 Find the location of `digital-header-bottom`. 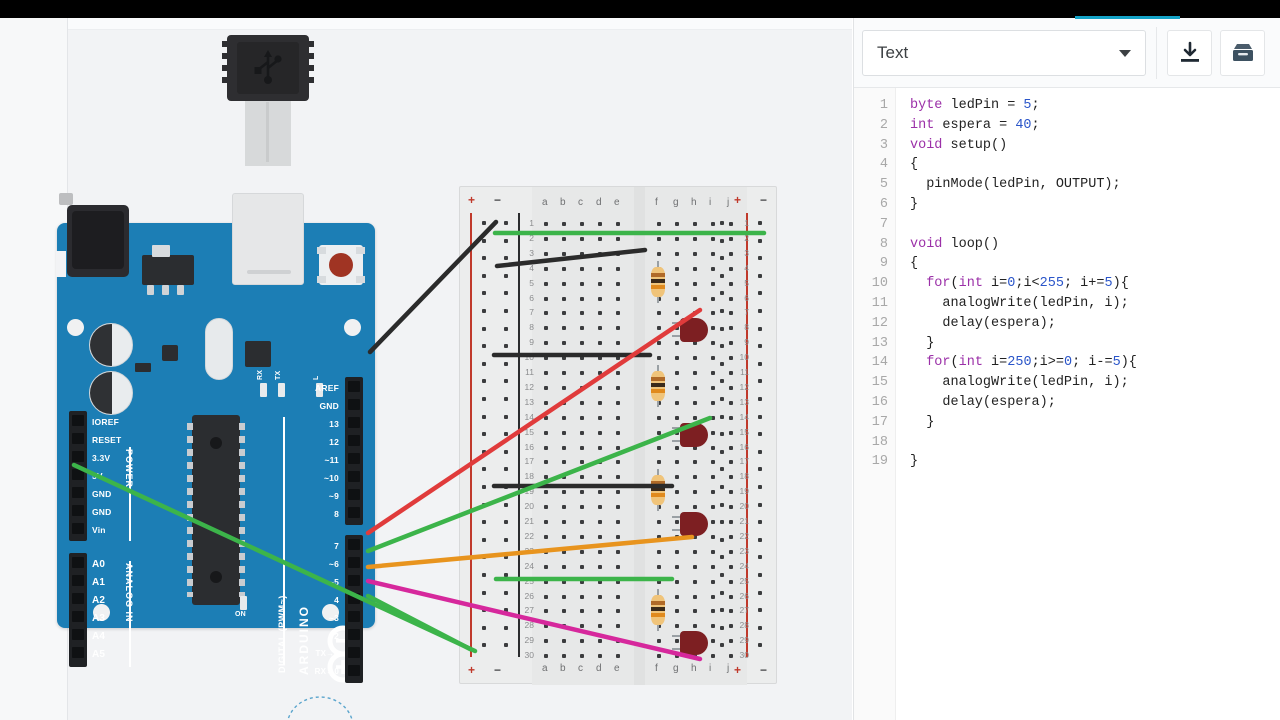

digital-header-bottom is located at coordinates (354, 609).